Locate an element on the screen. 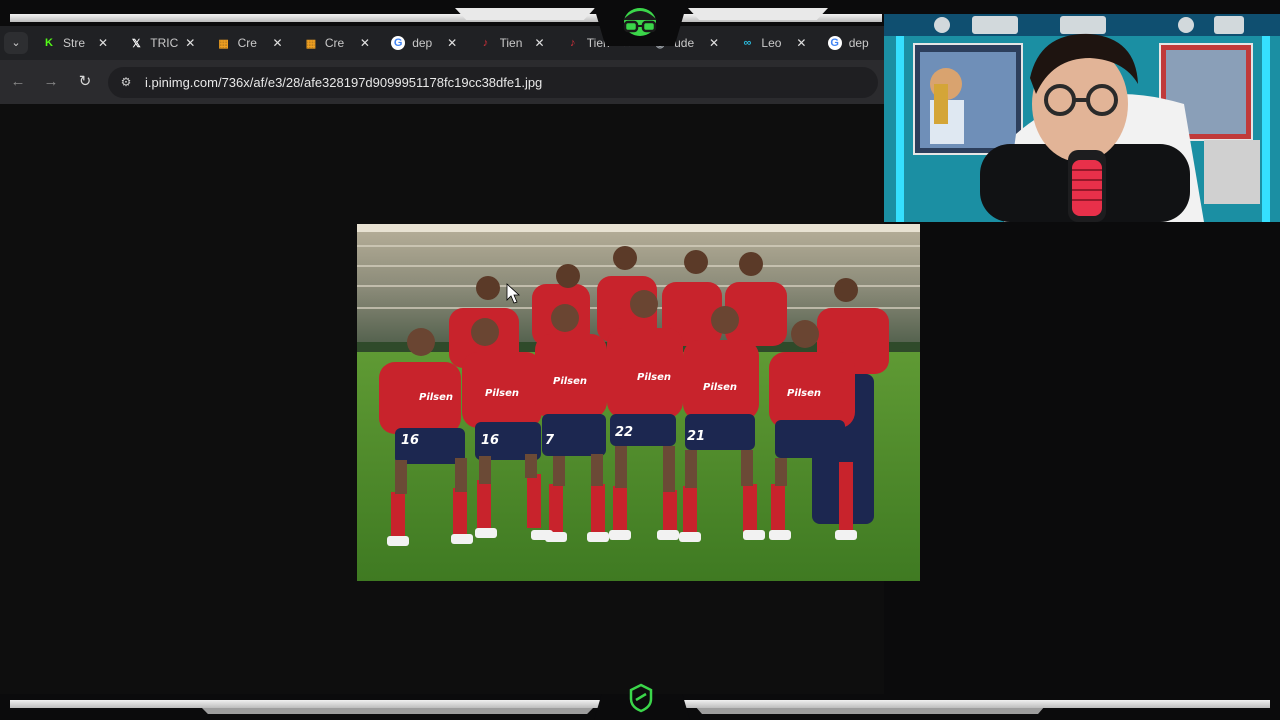  streamer-webcam is located at coordinates (1082, 118).